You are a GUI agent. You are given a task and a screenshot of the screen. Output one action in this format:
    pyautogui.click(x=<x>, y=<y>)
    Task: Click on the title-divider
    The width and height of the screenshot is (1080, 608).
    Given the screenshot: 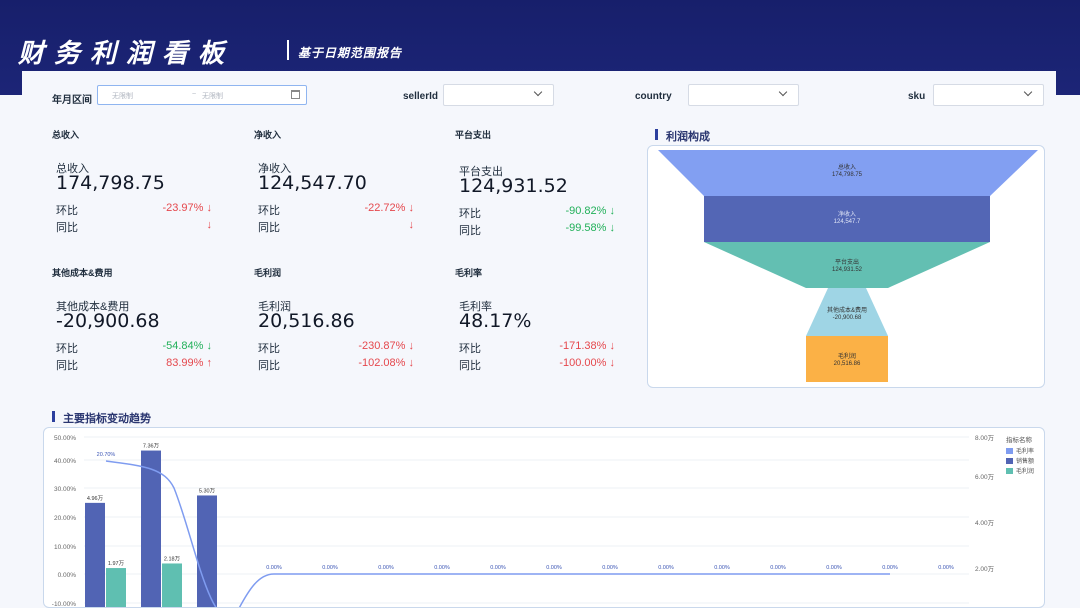 What is the action you would take?
    pyautogui.click(x=288, y=50)
    